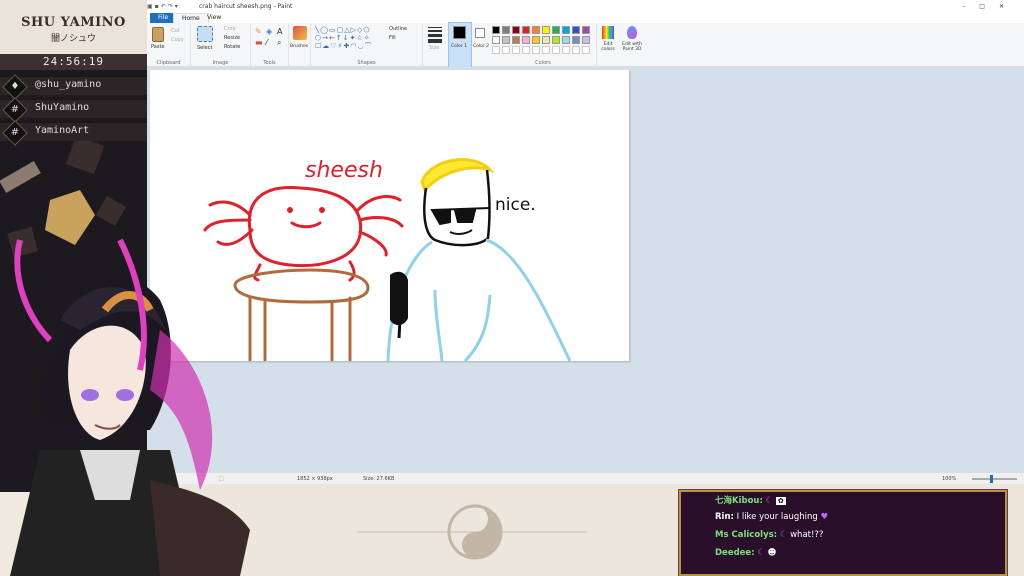 Image resolution: width=1024 pixels, height=576 pixels. I want to click on social-text: ShuYamino, so click(62, 107).